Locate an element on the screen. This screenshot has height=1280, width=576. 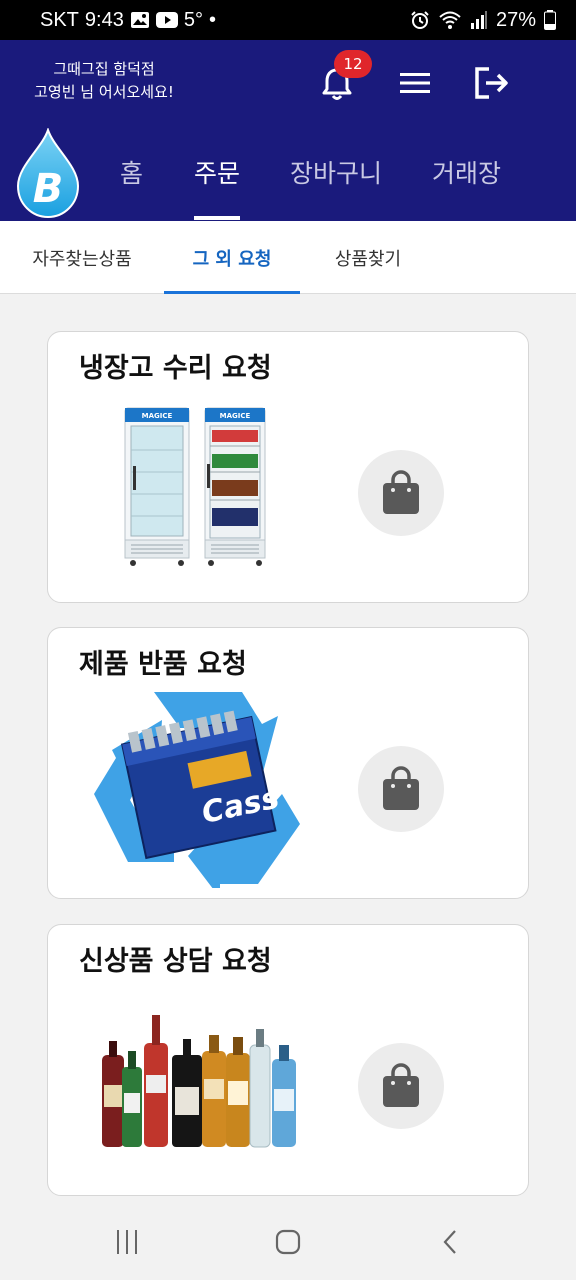
brand-logo: B is located at coordinates (48, 173).